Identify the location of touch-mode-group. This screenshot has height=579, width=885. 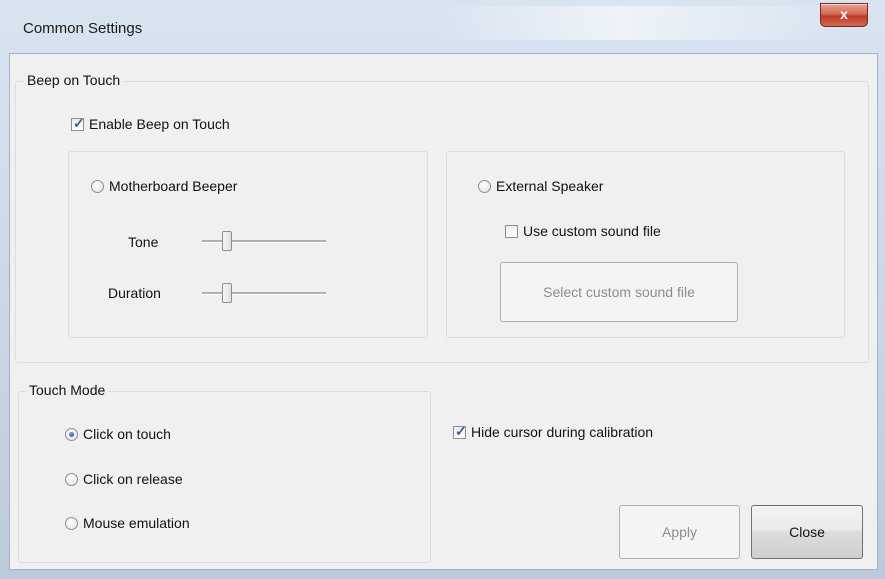
(224, 477).